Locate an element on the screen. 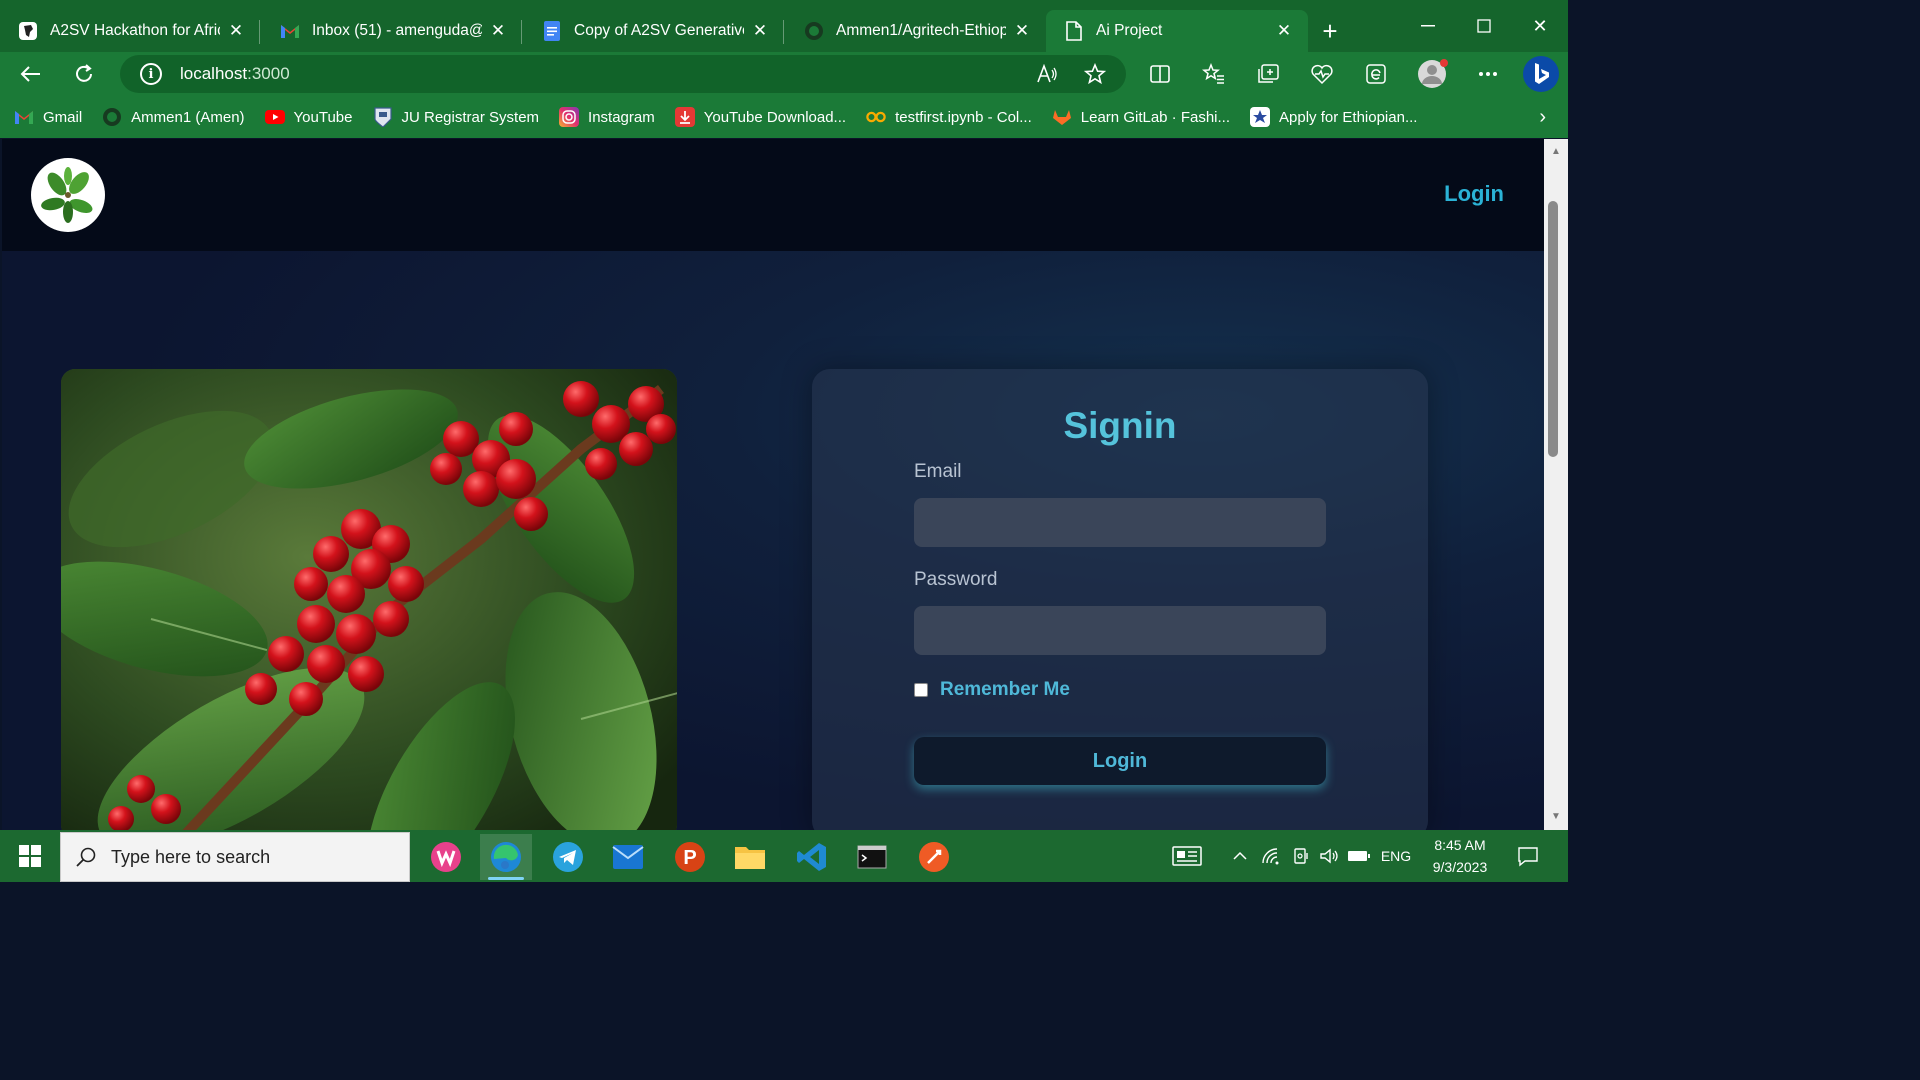 This screenshot has height=1080, width=1920. scroll-down-icon: ▼ is located at coordinates (1556, 816).